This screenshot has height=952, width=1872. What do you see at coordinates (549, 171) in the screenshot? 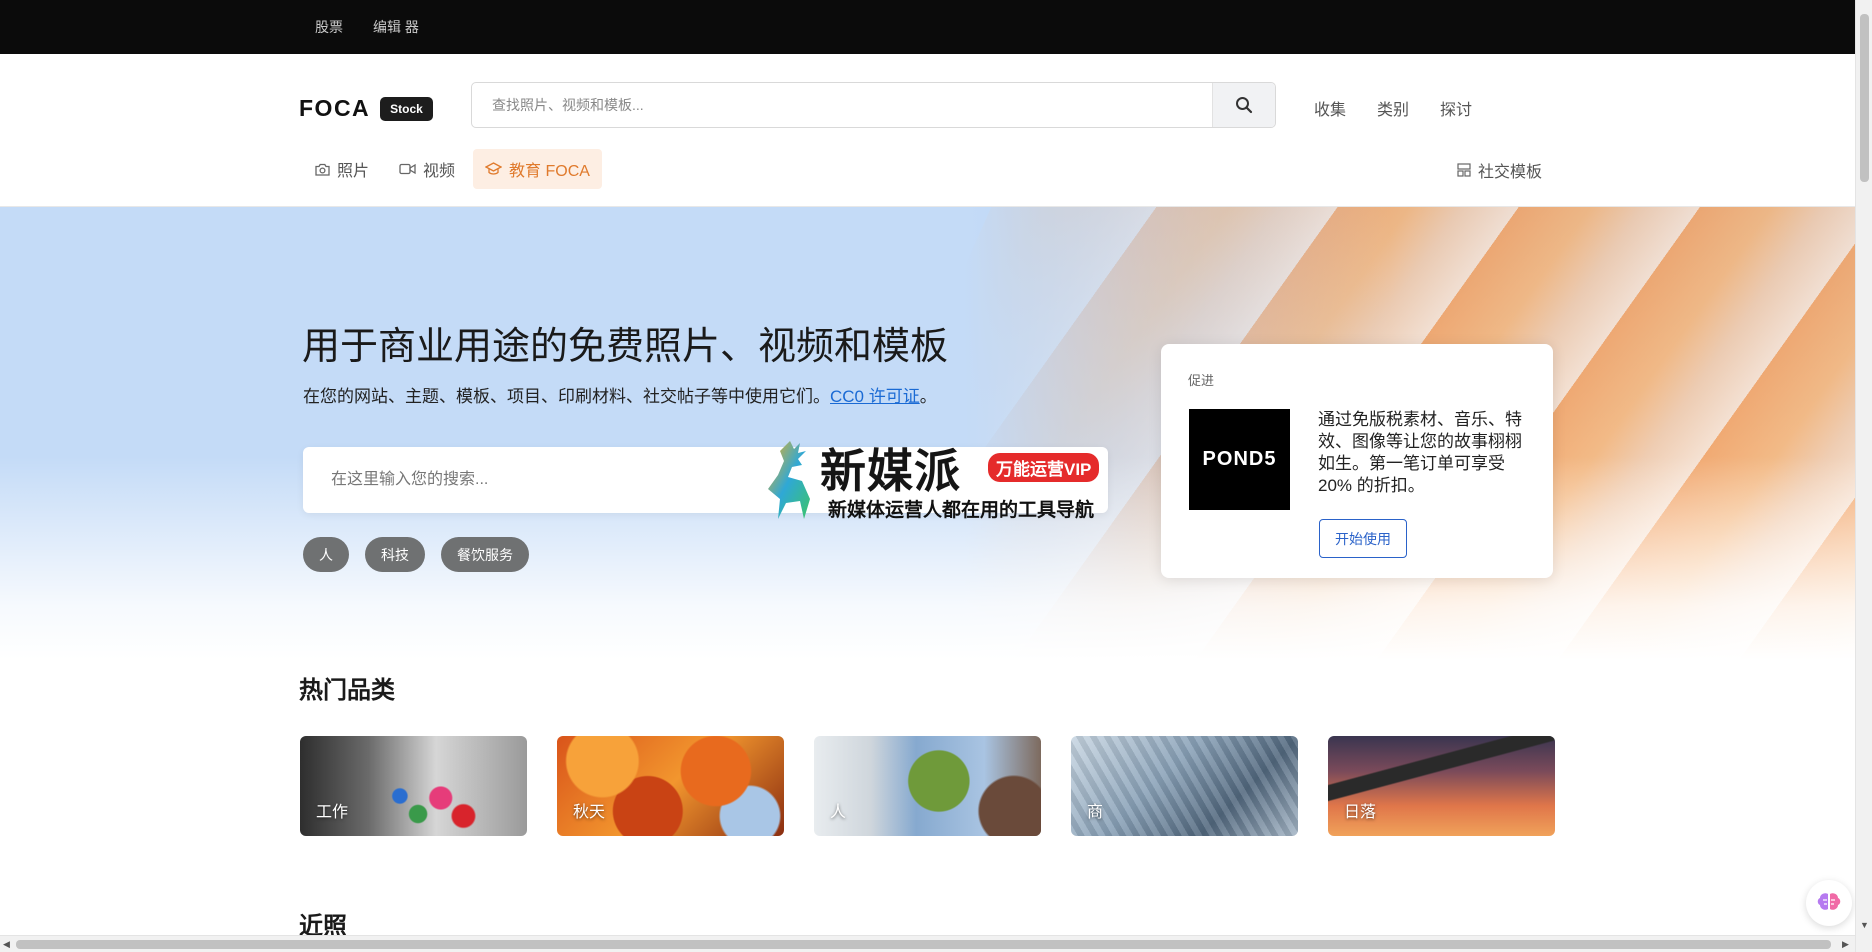
I see `tab-education-label: 教育 FOCA` at bounding box center [549, 171].